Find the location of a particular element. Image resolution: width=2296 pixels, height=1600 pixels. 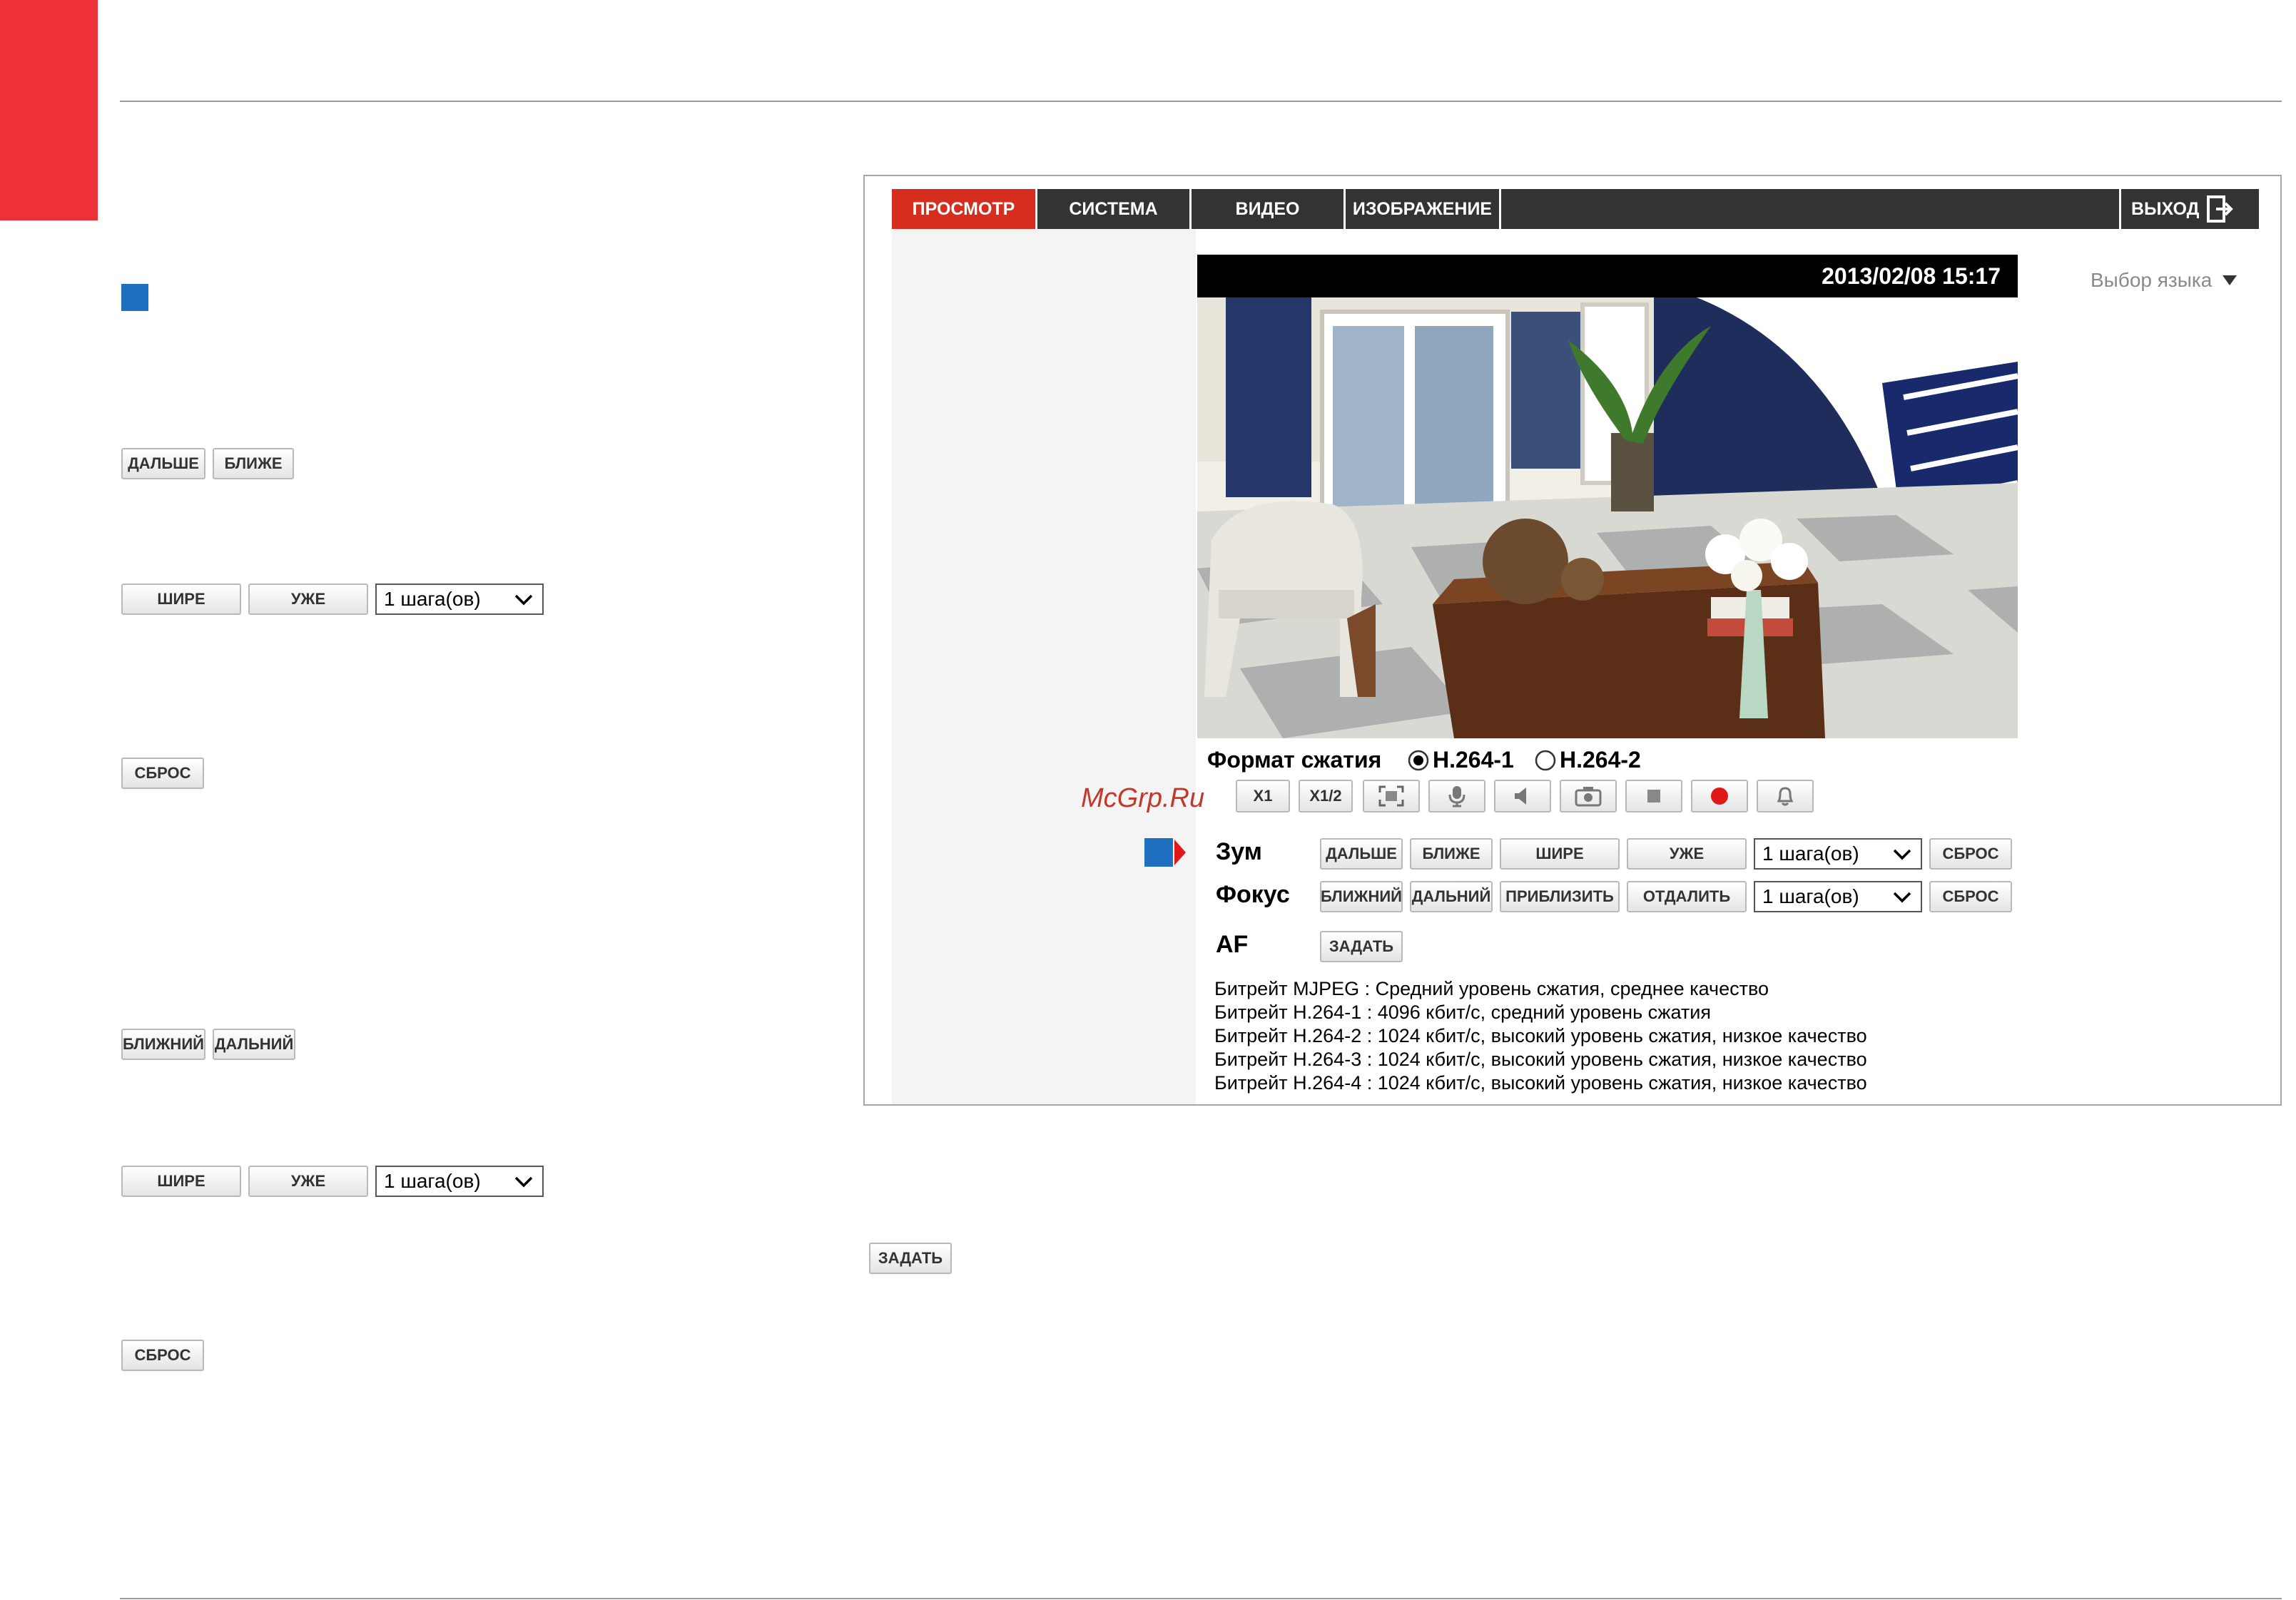

language-select: Выбор языка is located at coordinates (2164, 280).